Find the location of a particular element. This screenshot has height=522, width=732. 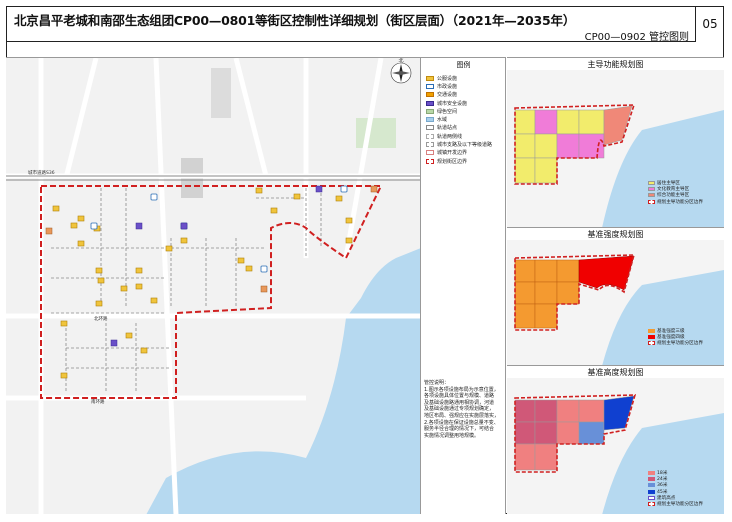

legend-item: 水域 is located at coordinates (466, 119).